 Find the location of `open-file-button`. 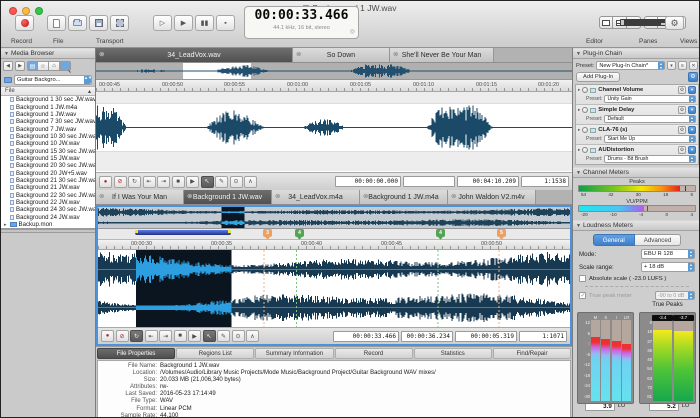

open-file-button is located at coordinates (77, 23).